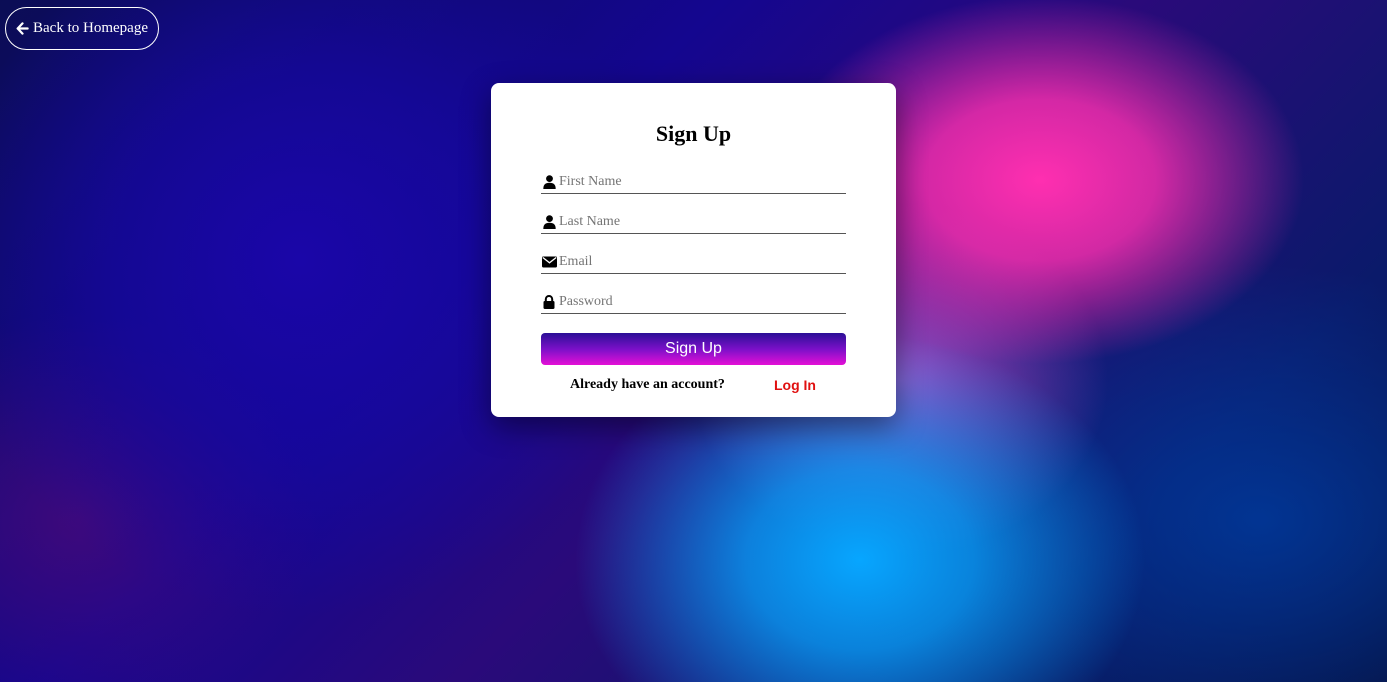 The height and width of the screenshot is (682, 1387). I want to click on last-name-field, so click(693, 222).